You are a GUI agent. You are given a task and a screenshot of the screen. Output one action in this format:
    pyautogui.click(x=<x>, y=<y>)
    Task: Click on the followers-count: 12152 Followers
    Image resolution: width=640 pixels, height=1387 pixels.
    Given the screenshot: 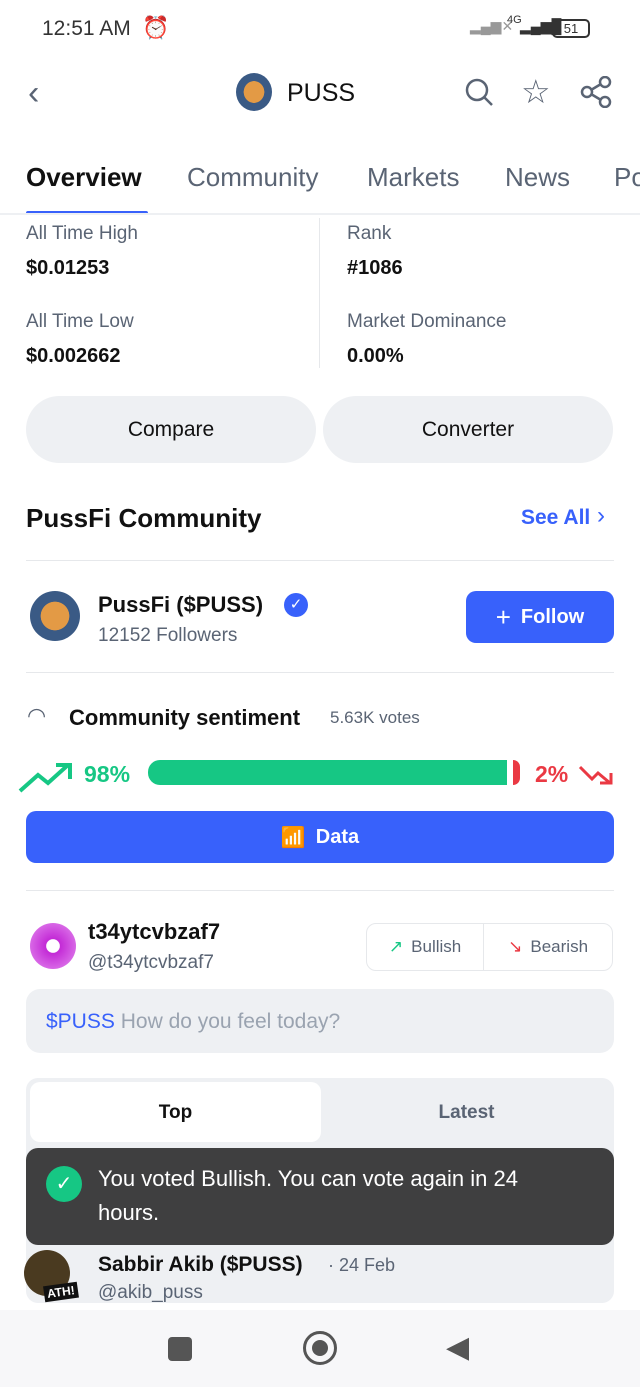 What is the action you would take?
    pyautogui.click(x=168, y=635)
    